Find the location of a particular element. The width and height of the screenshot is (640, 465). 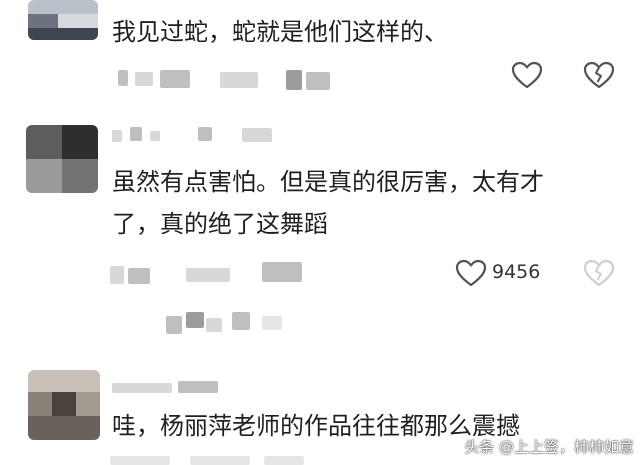

like-count: 9456 is located at coordinates (516, 272).